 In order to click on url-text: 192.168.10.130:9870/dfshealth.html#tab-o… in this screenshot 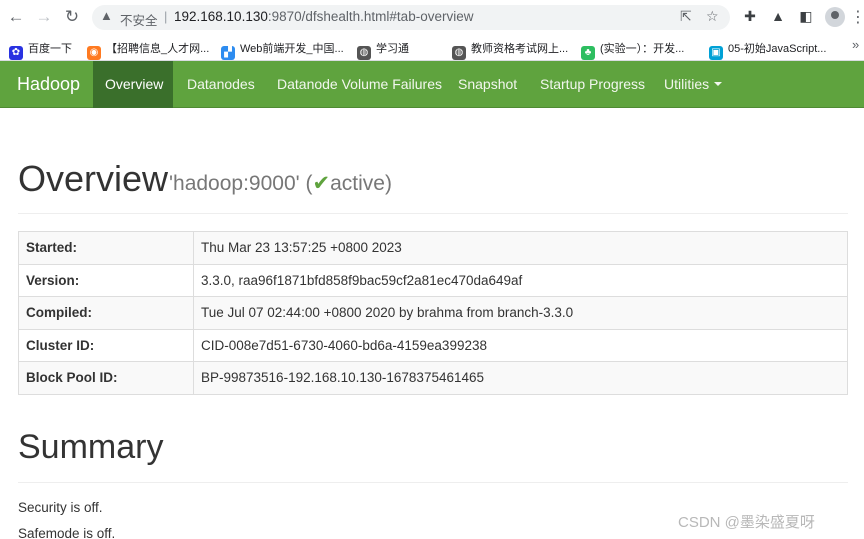, I will do `click(323, 16)`.